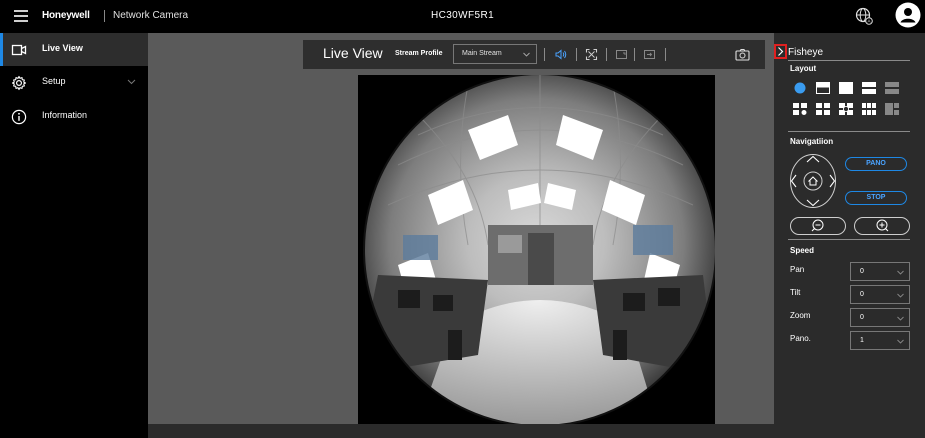 The width and height of the screenshot is (925, 438). Describe the element at coordinates (880, 340) in the screenshot. I see `pano-speed-select: 1` at that location.